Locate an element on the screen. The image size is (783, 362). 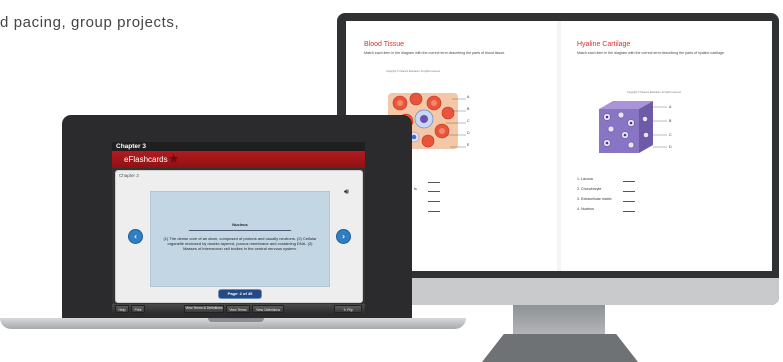
view-definitions-button: View Definitions is located at coordinates (268, 309).